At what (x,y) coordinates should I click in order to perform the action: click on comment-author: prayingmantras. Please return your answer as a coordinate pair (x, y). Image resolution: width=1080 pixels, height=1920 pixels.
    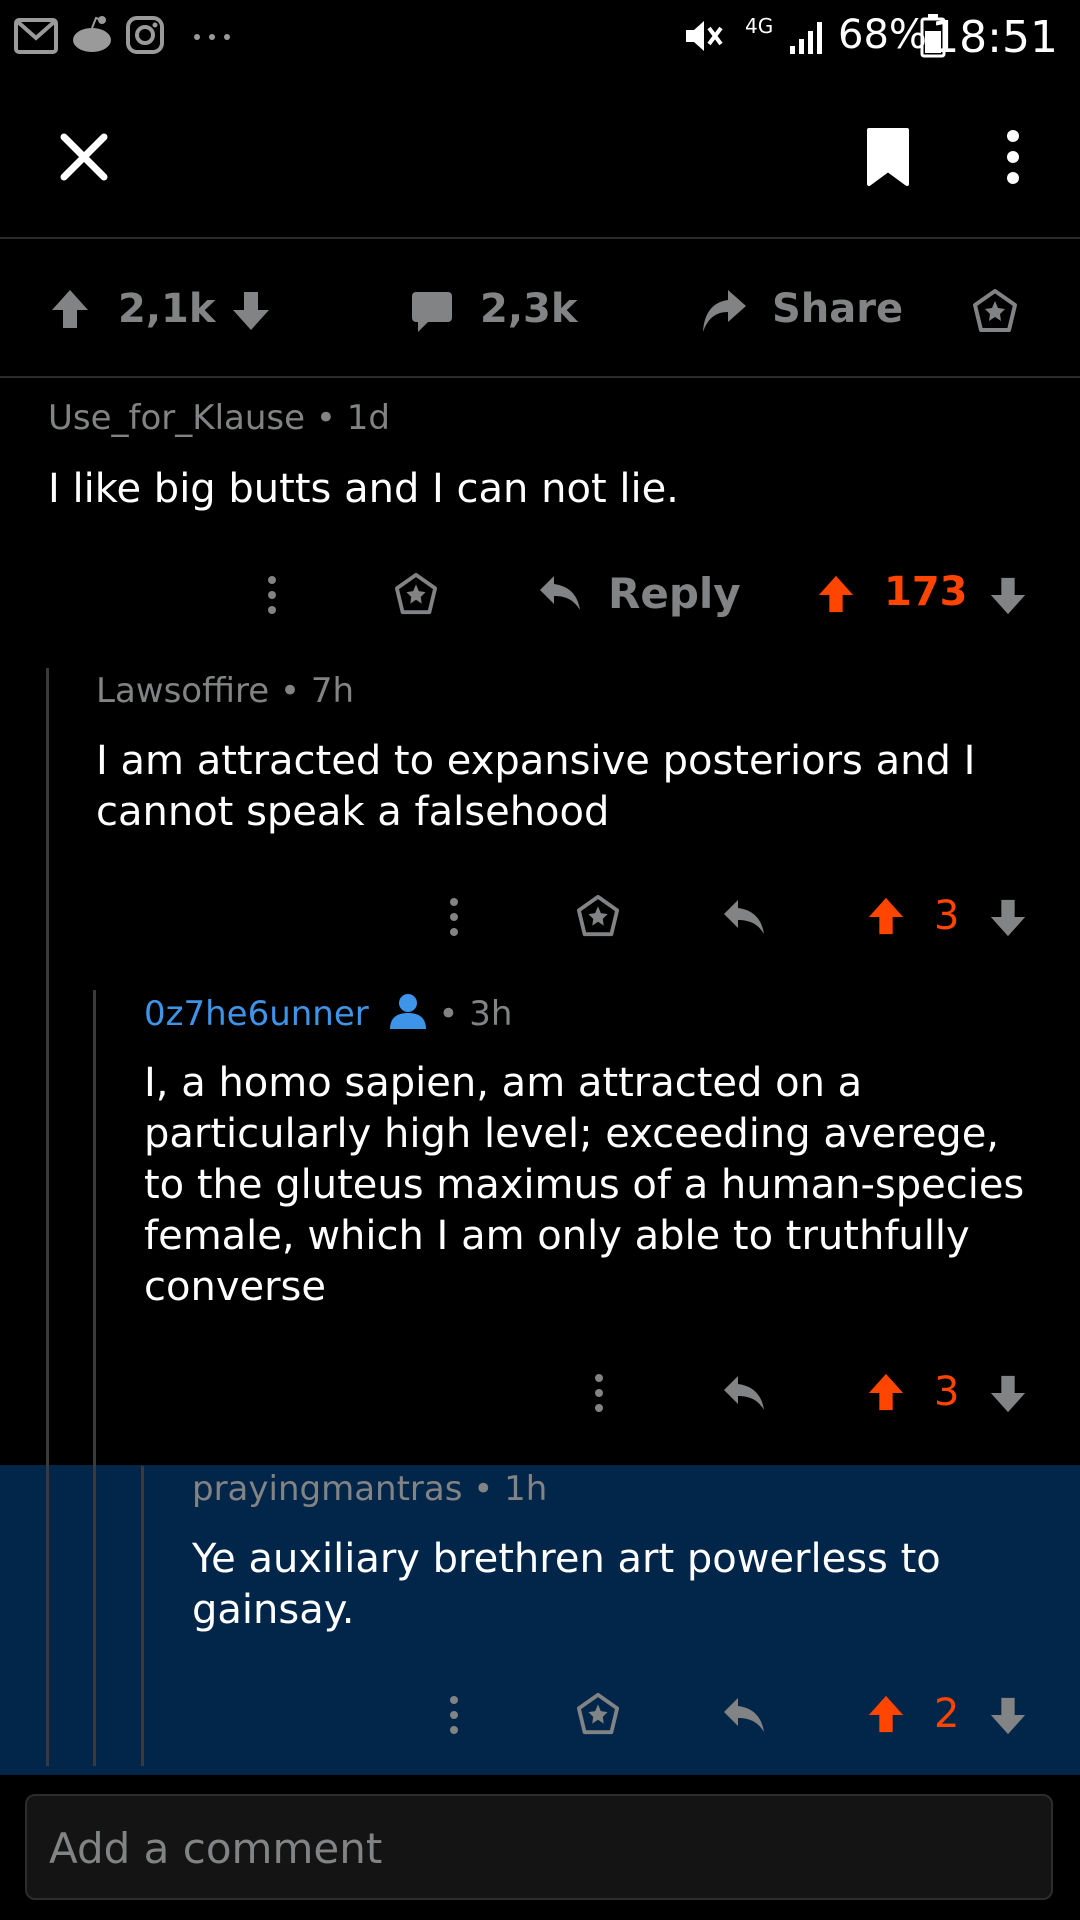
    Looking at the image, I should click on (327, 1489).